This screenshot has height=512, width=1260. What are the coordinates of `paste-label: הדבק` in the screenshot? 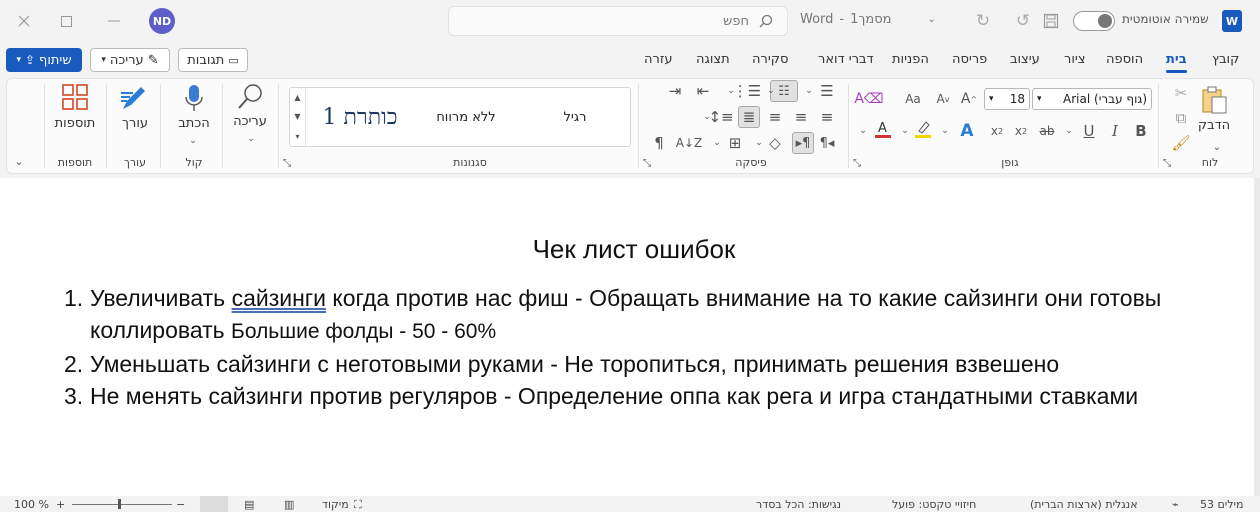 It's located at (1214, 125).